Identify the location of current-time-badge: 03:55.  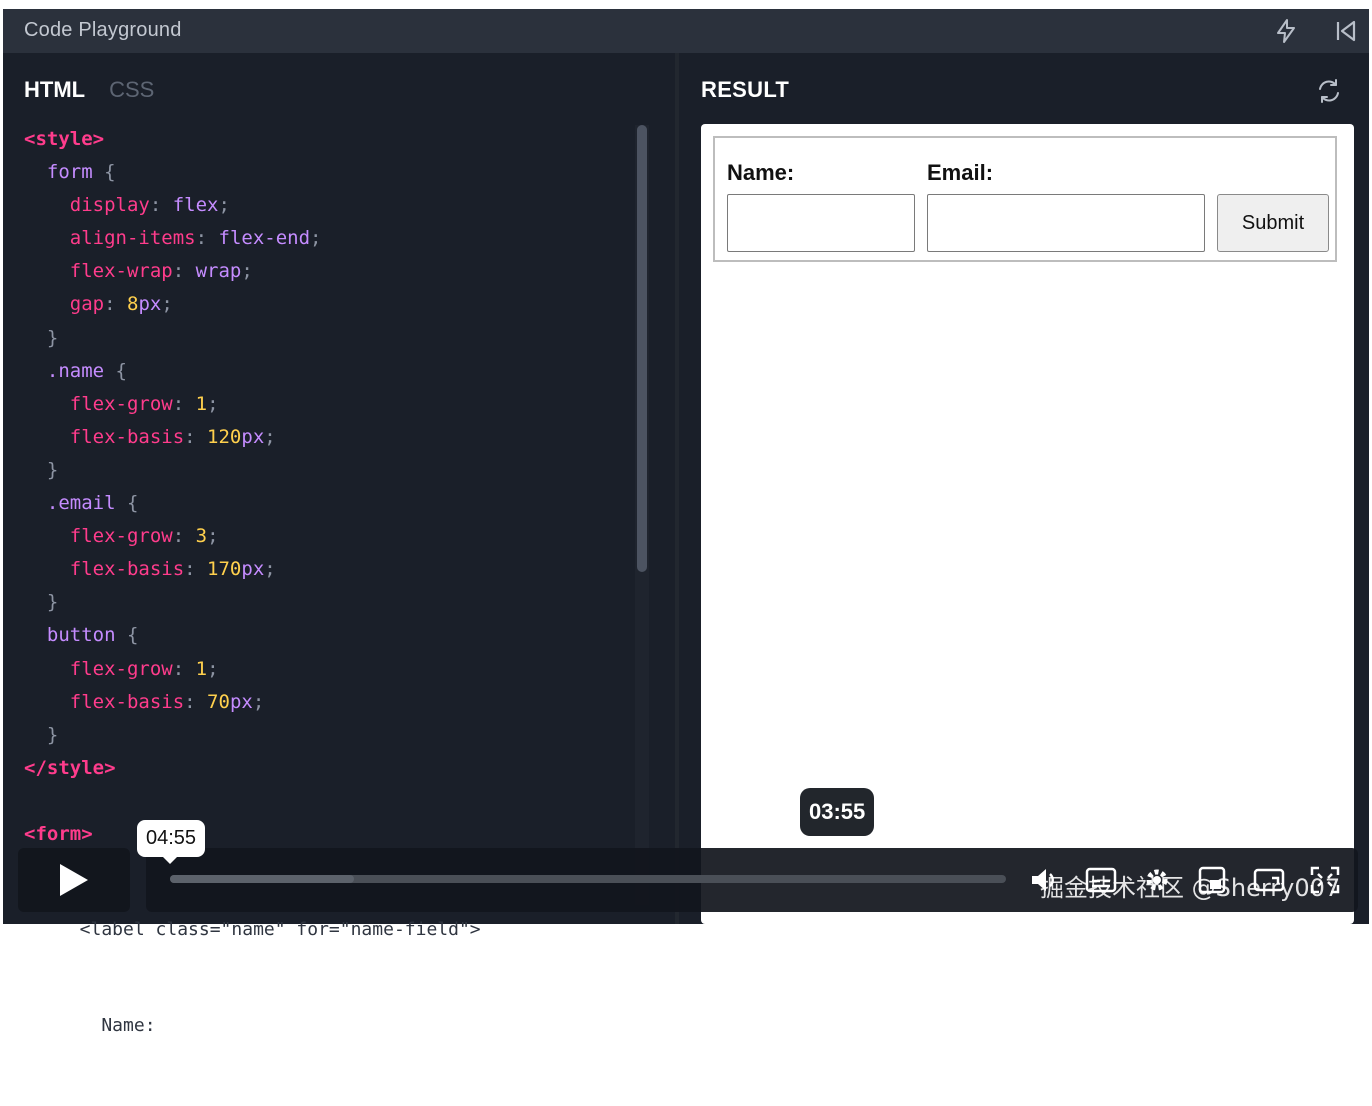
(837, 812).